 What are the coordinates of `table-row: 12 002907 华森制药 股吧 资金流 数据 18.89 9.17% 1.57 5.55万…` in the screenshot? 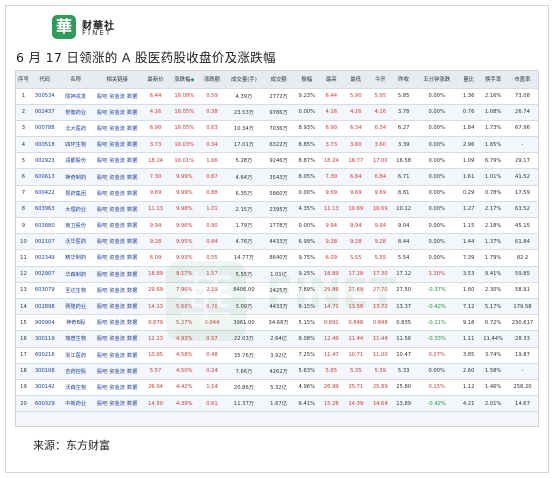 It's located at (277, 274).